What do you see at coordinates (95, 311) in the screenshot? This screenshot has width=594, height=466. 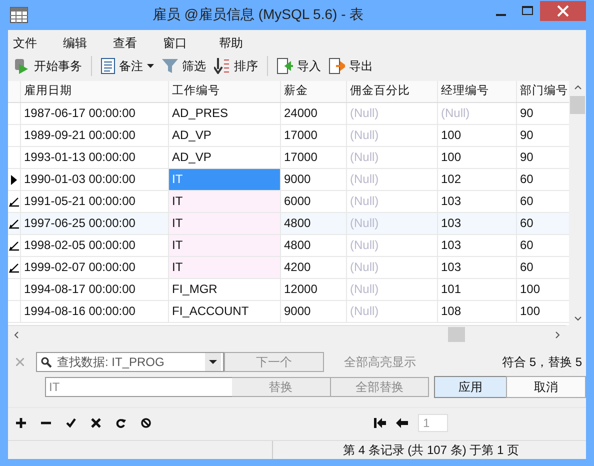 I see `table-cell: 1994-08-16 00:00:00` at bounding box center [95, 311].